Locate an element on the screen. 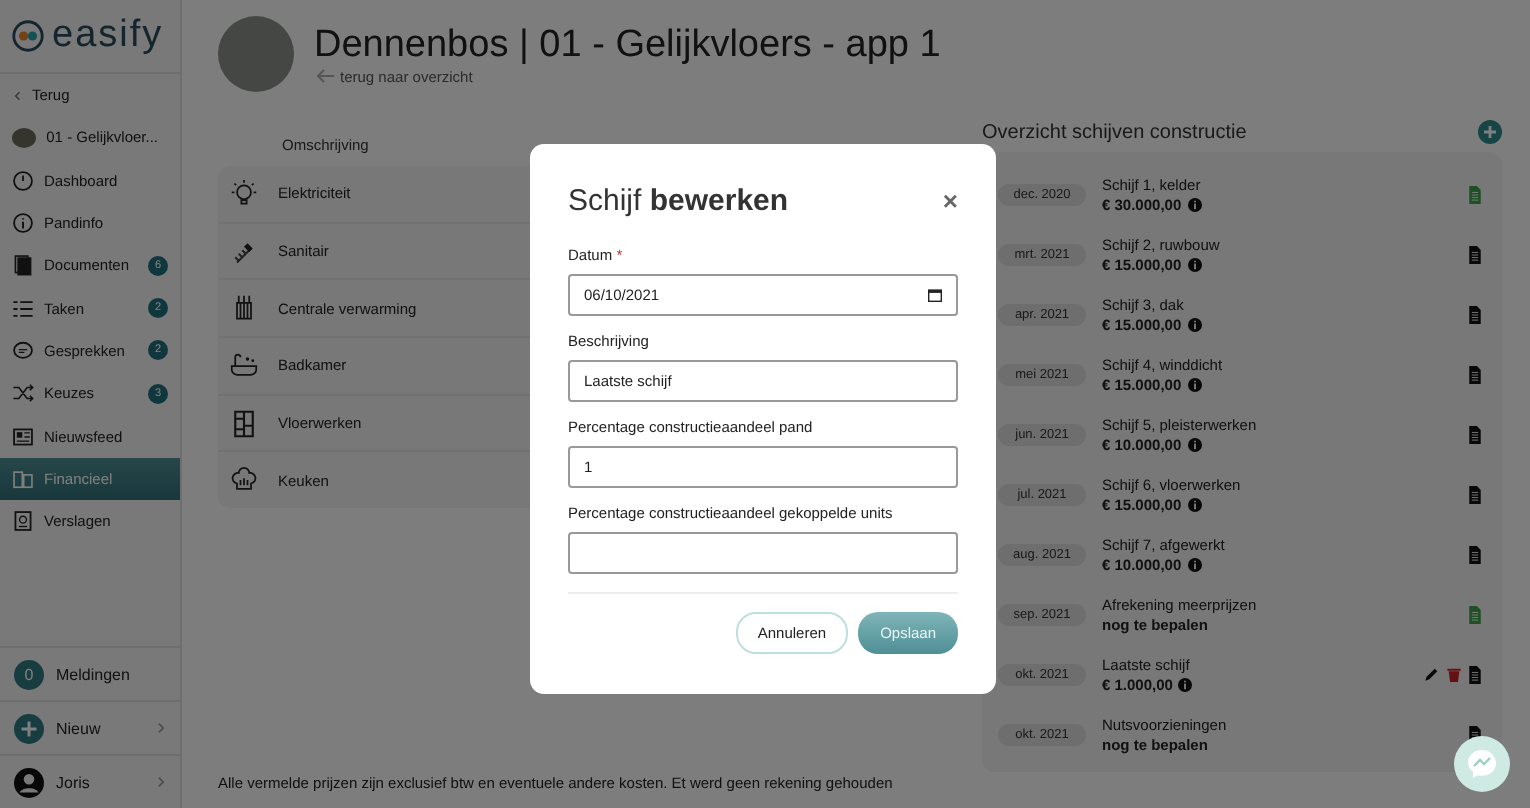 The image size is (1530, 808). report-icon is located at coordinates (23, 521).